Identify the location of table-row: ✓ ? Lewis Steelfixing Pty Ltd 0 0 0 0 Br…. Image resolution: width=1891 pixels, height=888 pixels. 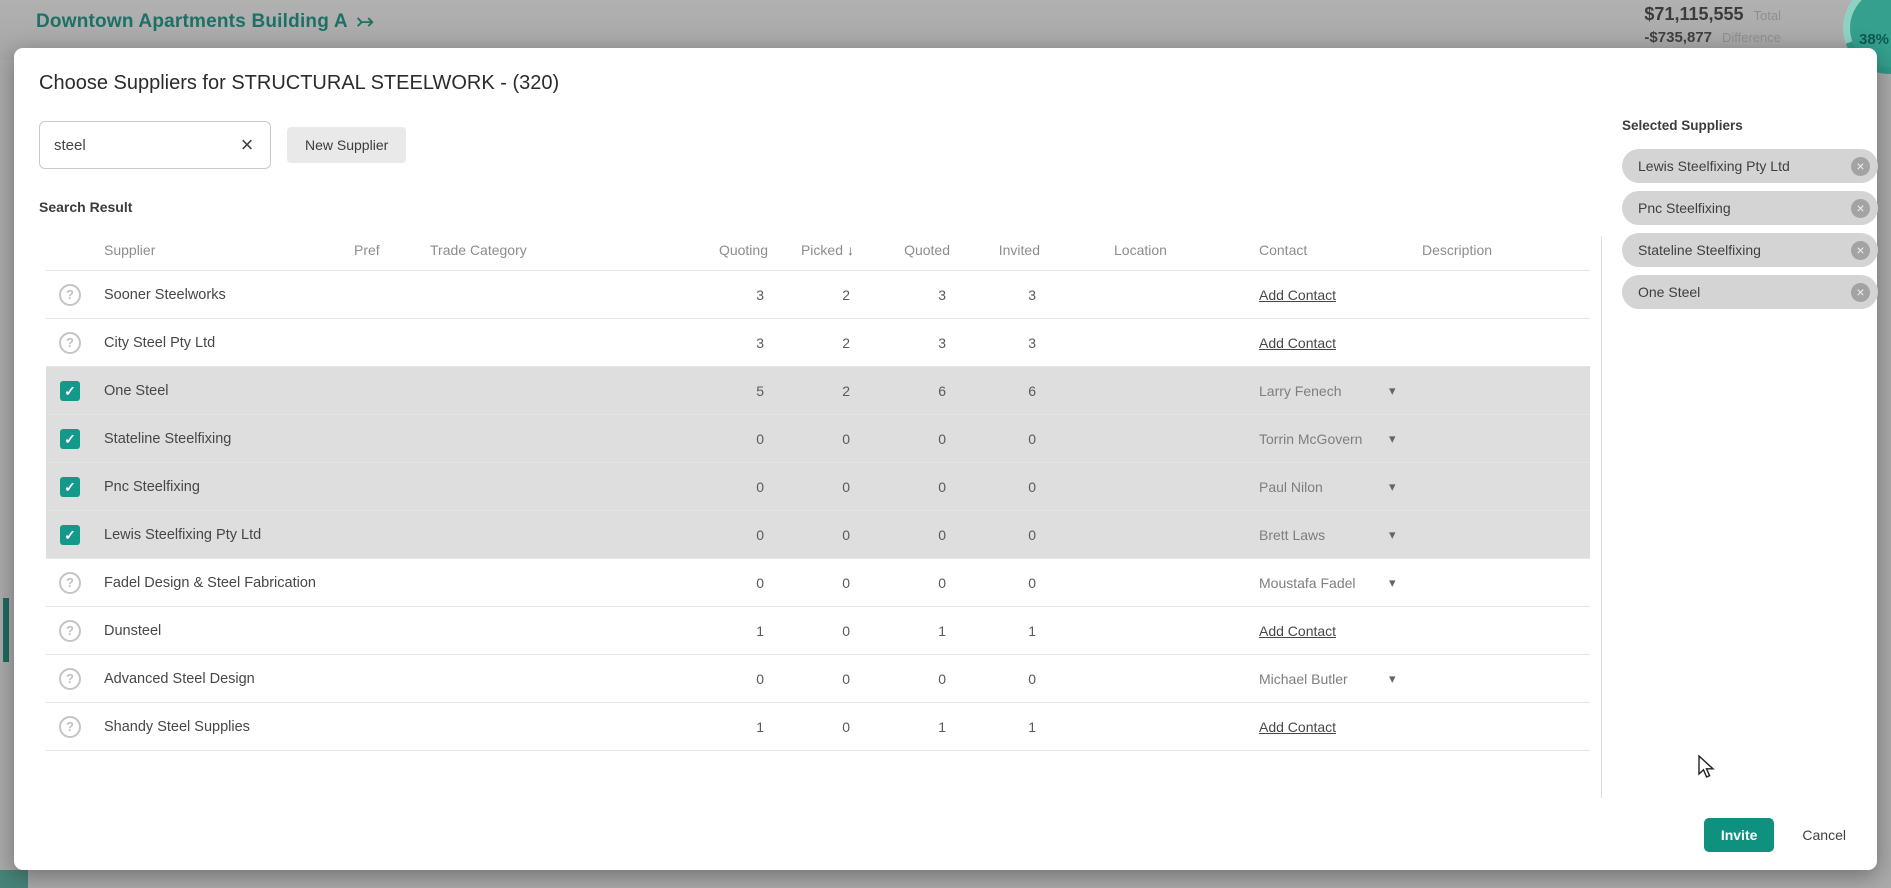
(818, 535).